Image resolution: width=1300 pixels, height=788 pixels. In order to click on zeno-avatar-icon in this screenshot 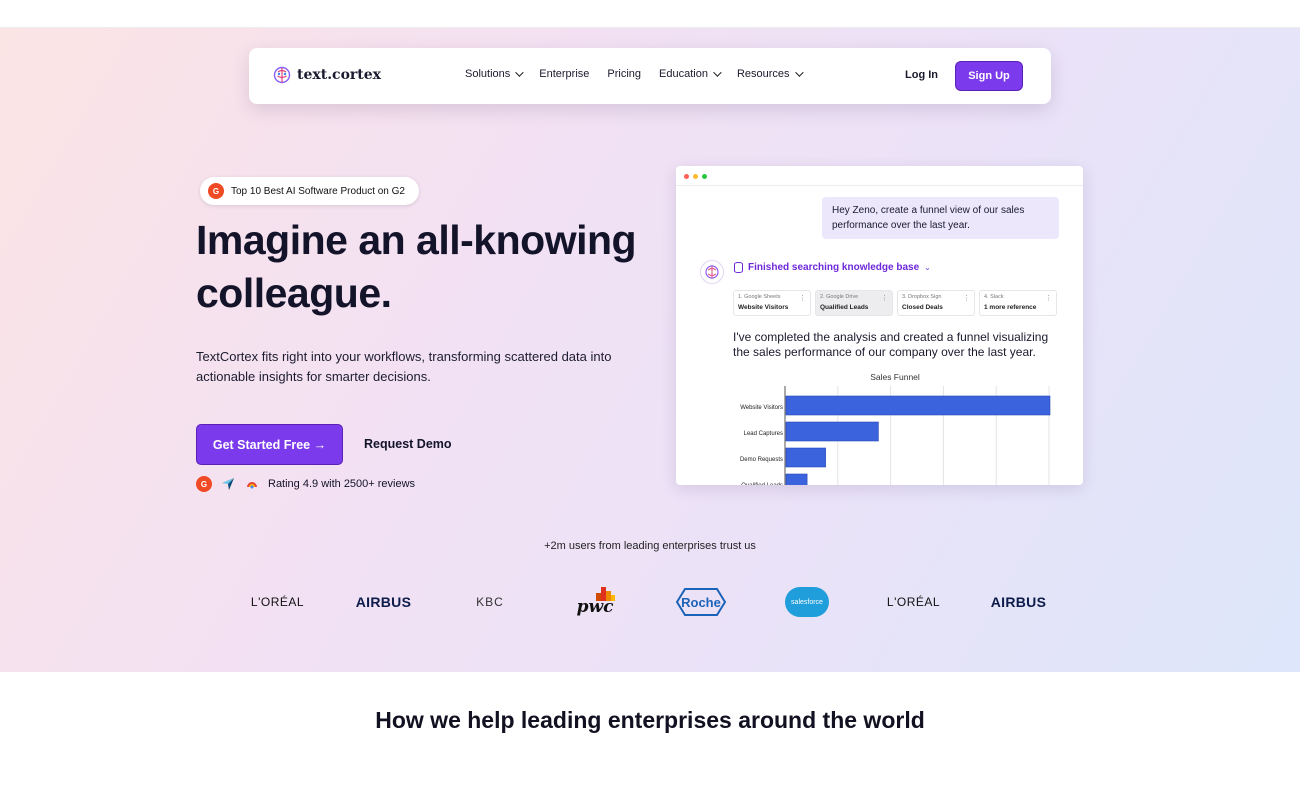, I will do `click(712, 272)`.